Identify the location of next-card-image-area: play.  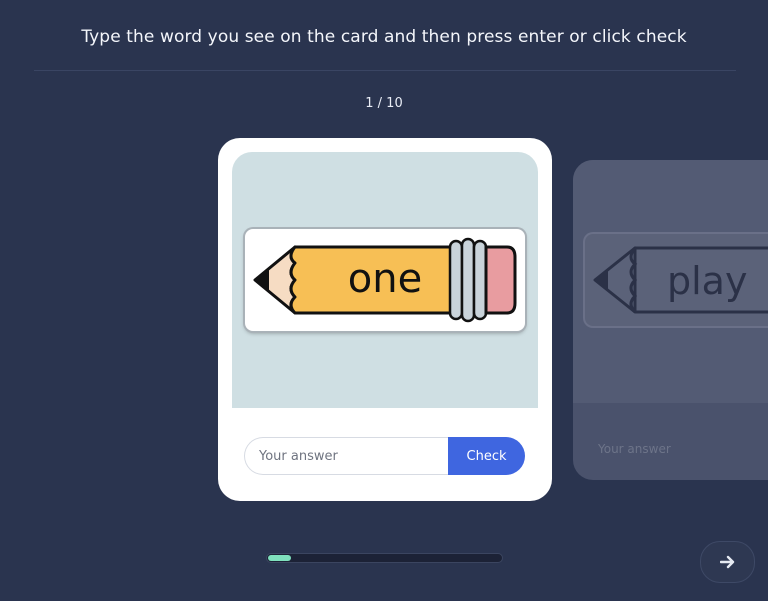
(670, 281).